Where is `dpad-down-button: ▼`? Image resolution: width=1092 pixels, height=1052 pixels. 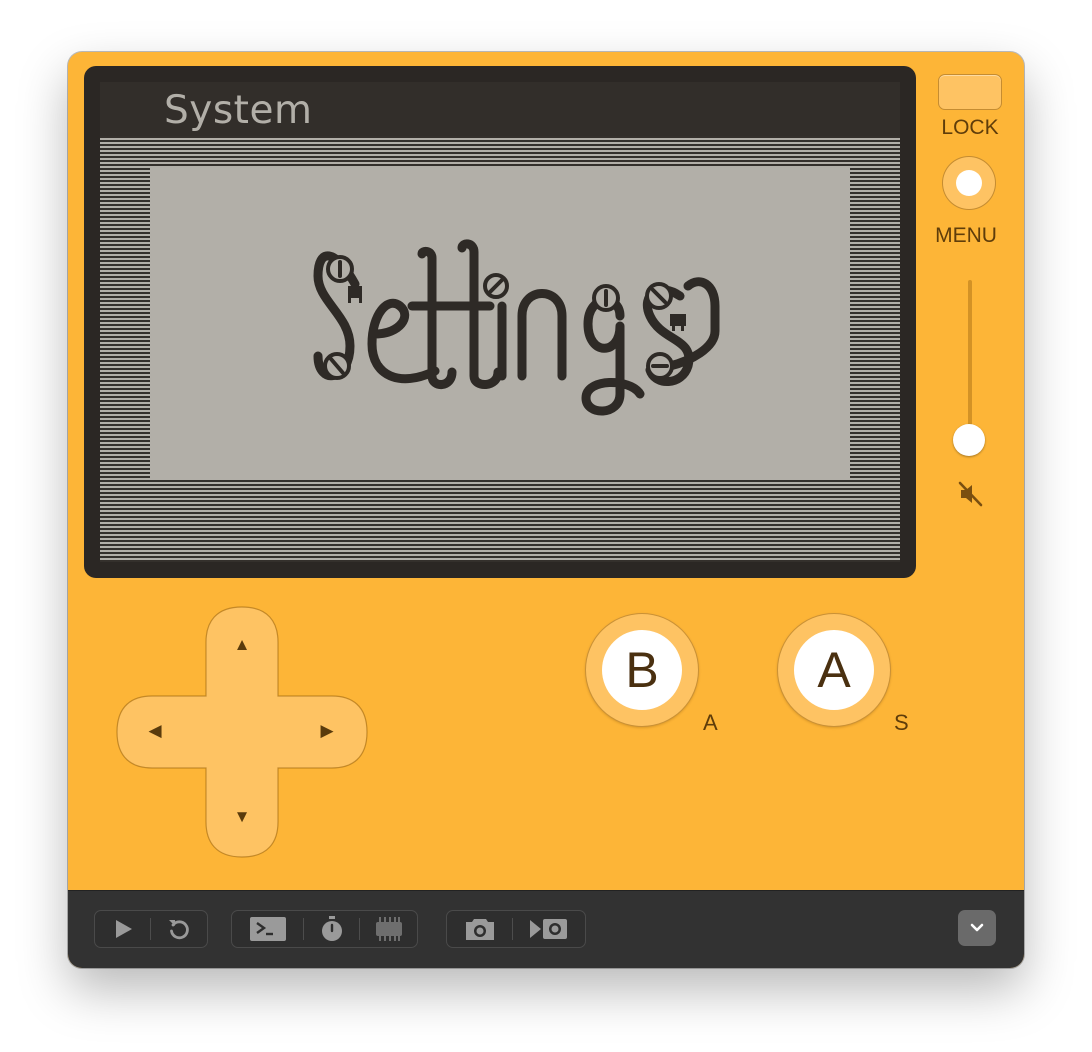 dpad-down-button: ▼ is located at coordinates (242, 817).